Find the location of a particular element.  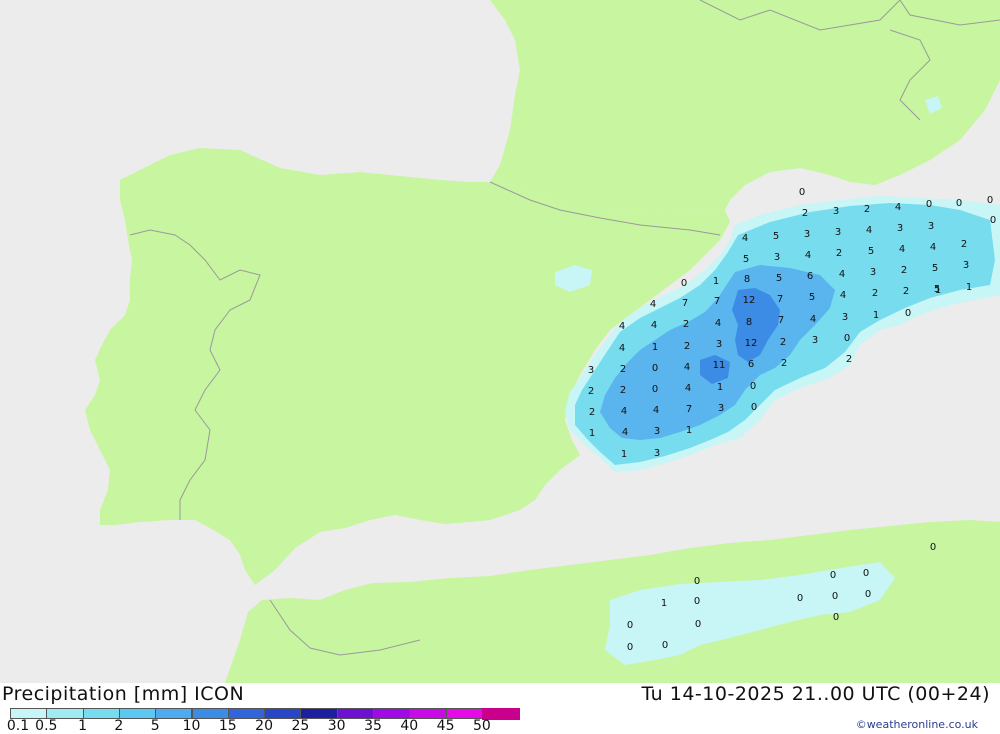

legend-label: 2 is located at coordinates (119, 726).